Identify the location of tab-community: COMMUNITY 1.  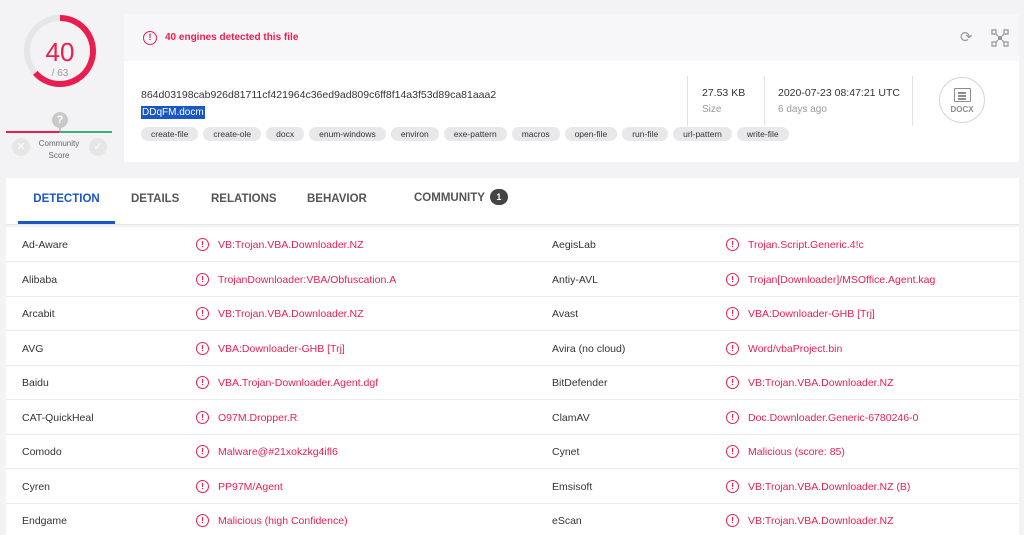
(461, 201).